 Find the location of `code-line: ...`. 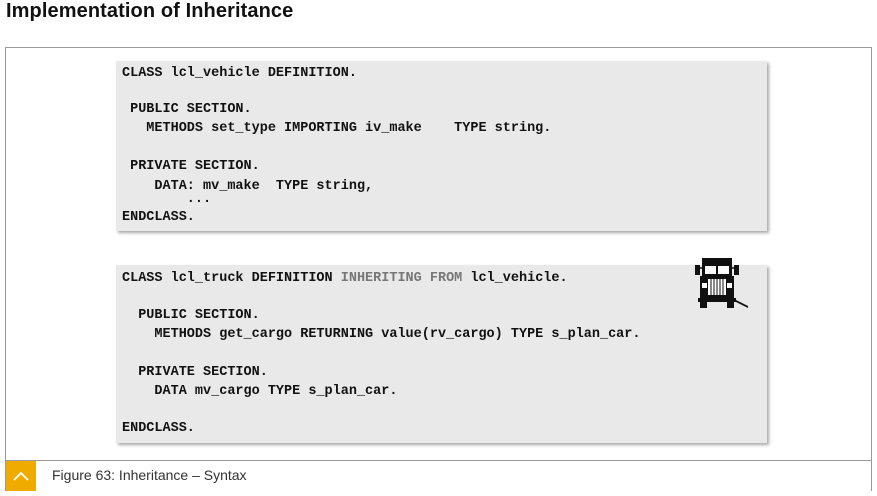

code-line: ... is located at coordinates (167, 199).